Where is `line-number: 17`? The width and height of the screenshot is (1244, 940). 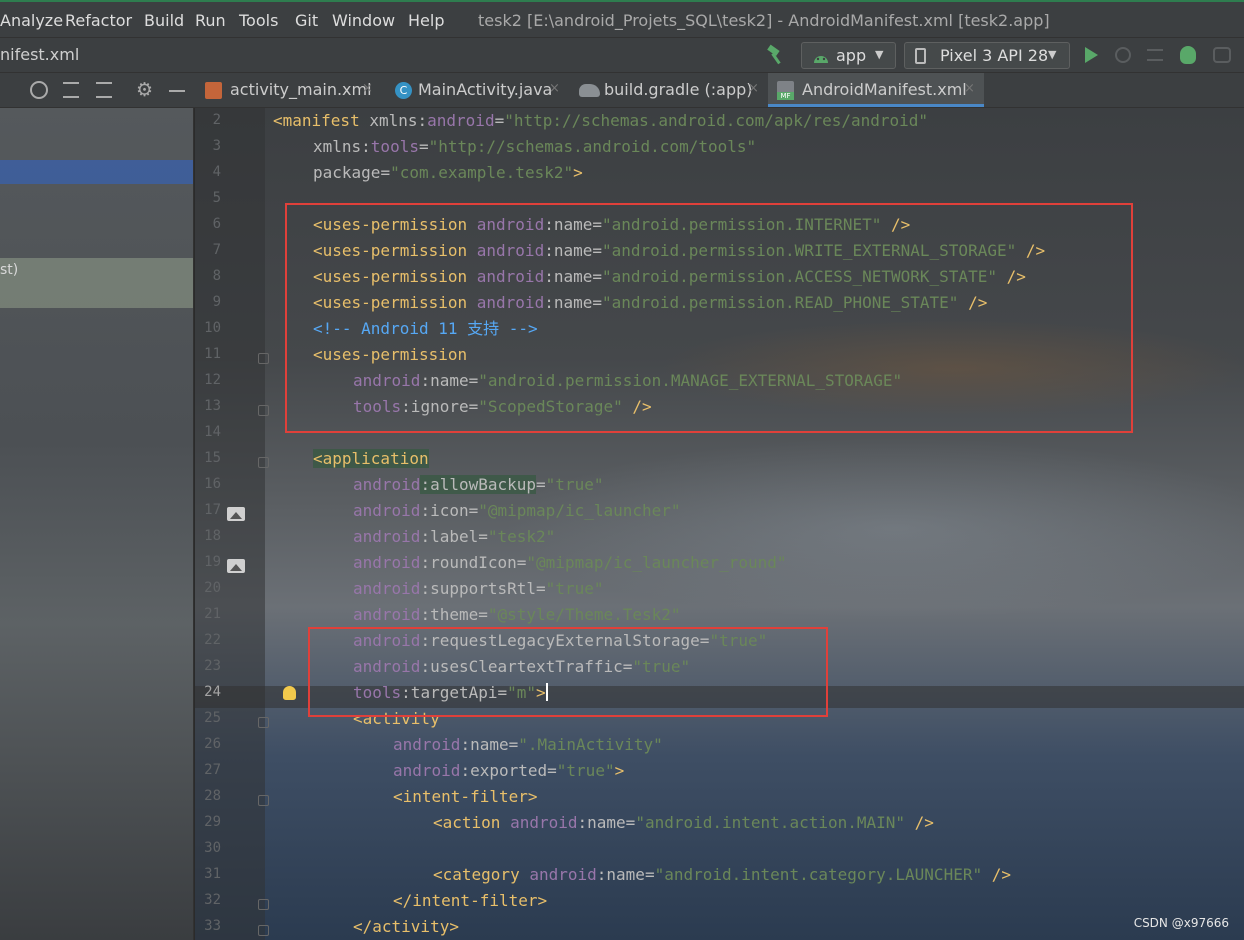
line-number: 17 is located at coordinates (212, 510).